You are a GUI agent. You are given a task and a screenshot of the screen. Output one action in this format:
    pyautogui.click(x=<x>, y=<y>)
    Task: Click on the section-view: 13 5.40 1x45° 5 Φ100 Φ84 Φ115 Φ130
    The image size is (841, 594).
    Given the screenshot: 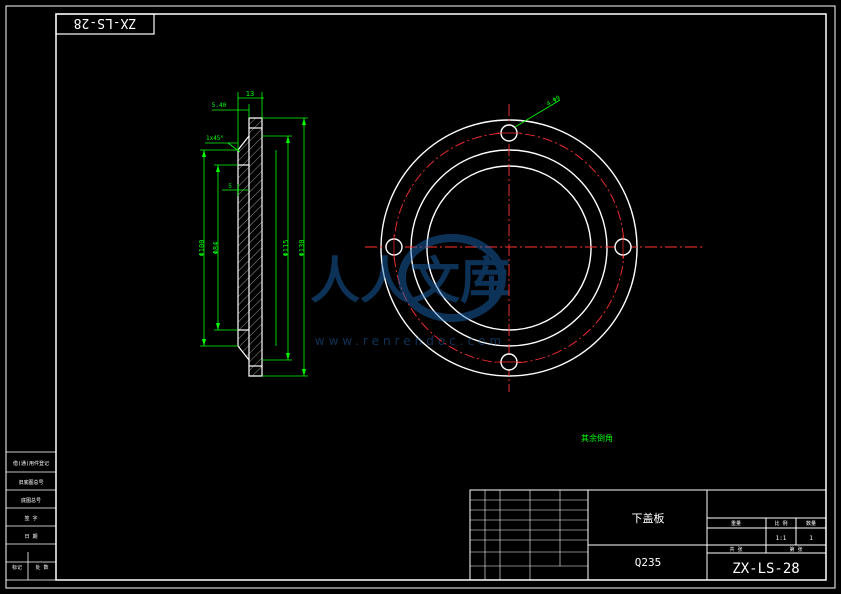 What is the action you would take?
    pyautogui.click(x=253, y=233)
    